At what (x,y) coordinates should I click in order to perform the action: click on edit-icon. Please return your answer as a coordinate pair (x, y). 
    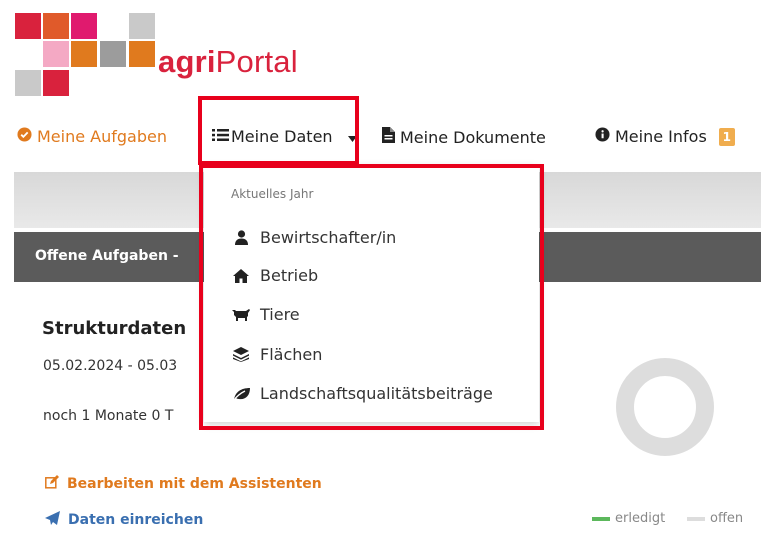
    Looking at the image, I should click on (52, 484).